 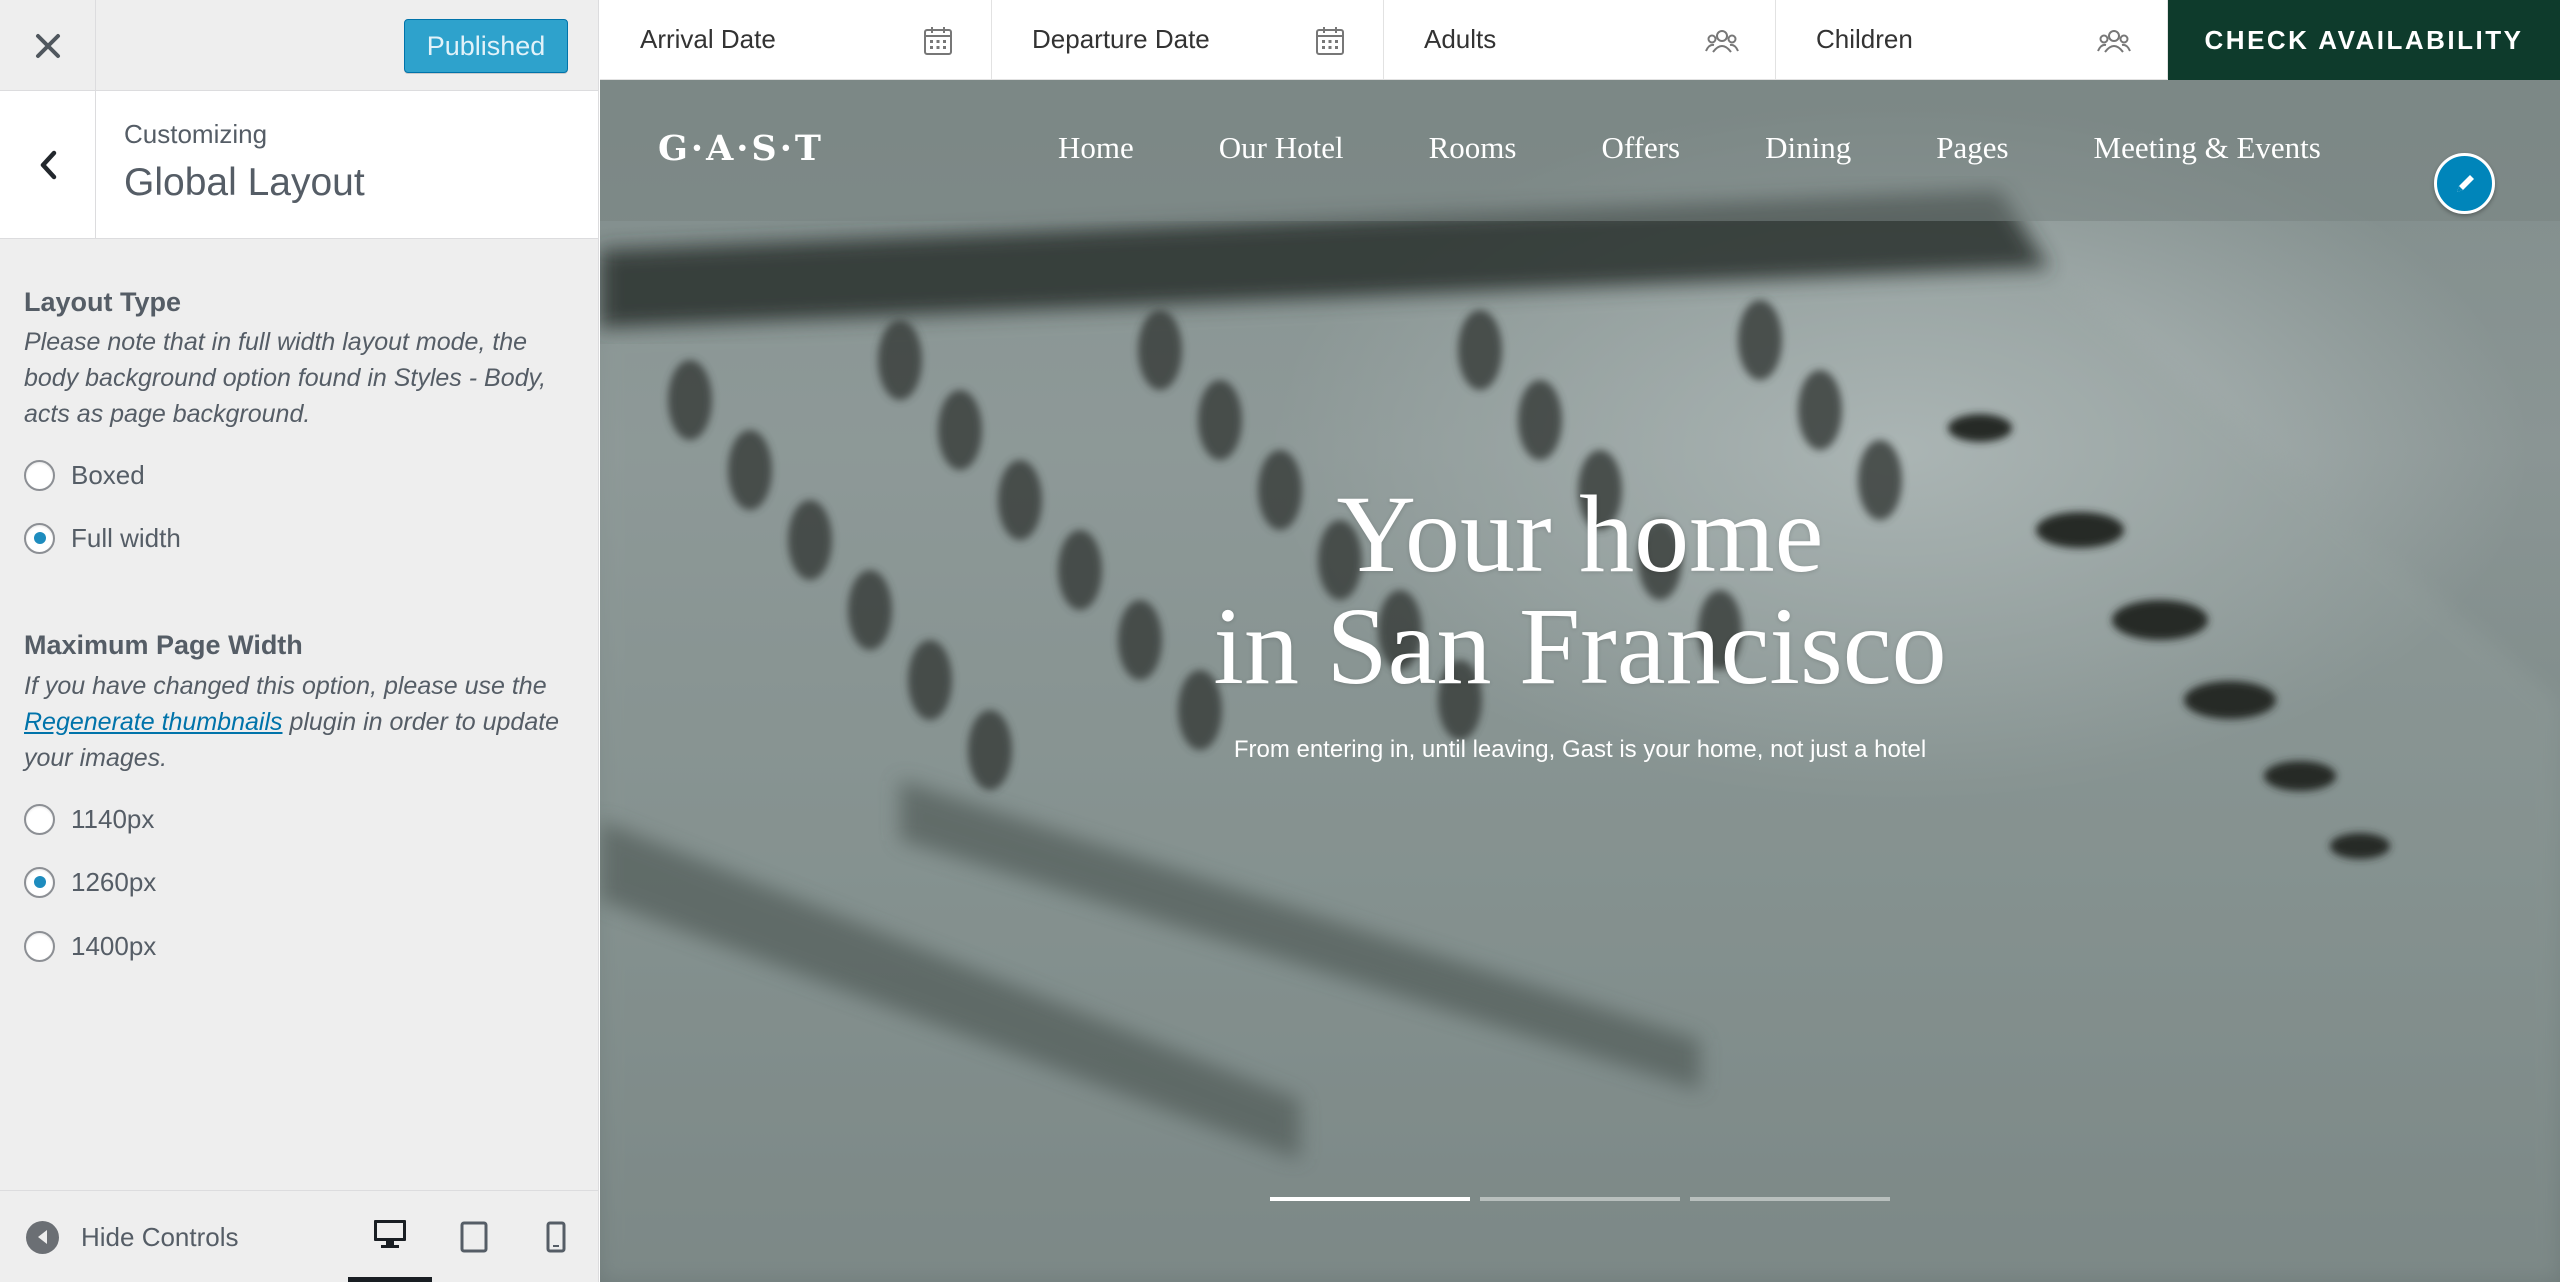 I want to click on back-button, so click(x=48, y=165).